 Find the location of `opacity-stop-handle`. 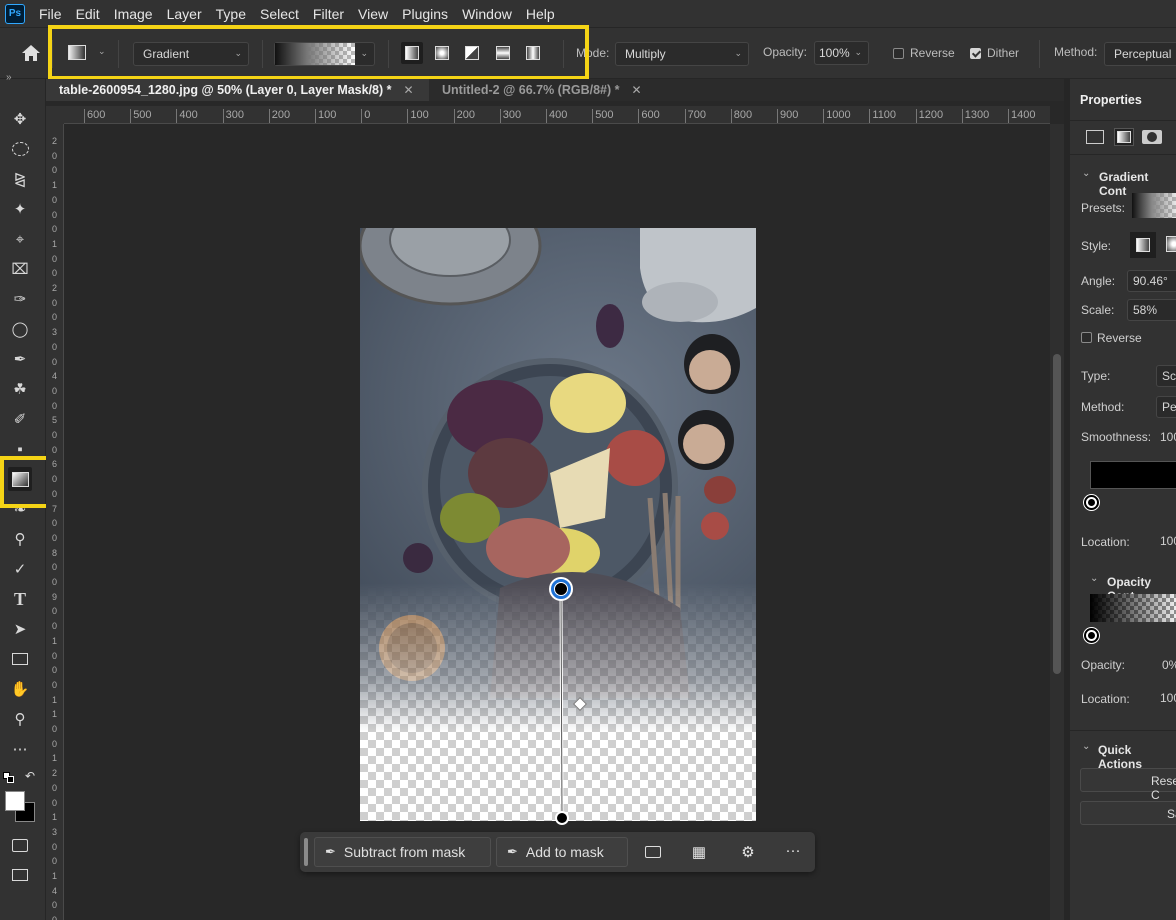

opacity-stop-handle is located at coordinates (1091, 635).